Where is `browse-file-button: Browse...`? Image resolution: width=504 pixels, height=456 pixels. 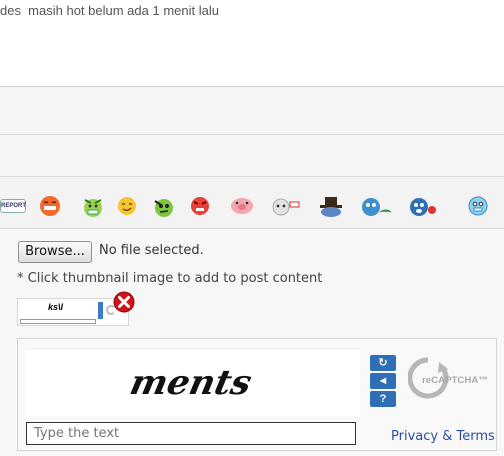
browse-file-button: Browse... is located at coordinates (55, 252).